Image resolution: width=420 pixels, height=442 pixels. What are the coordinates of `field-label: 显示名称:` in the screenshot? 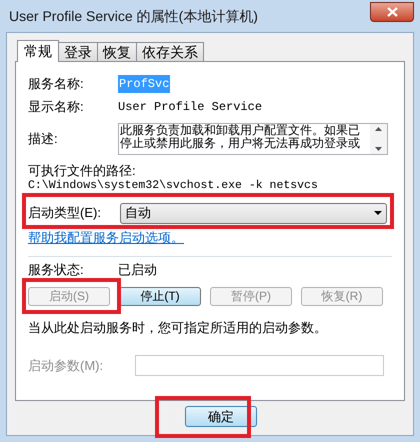 It's located at (56, 107).